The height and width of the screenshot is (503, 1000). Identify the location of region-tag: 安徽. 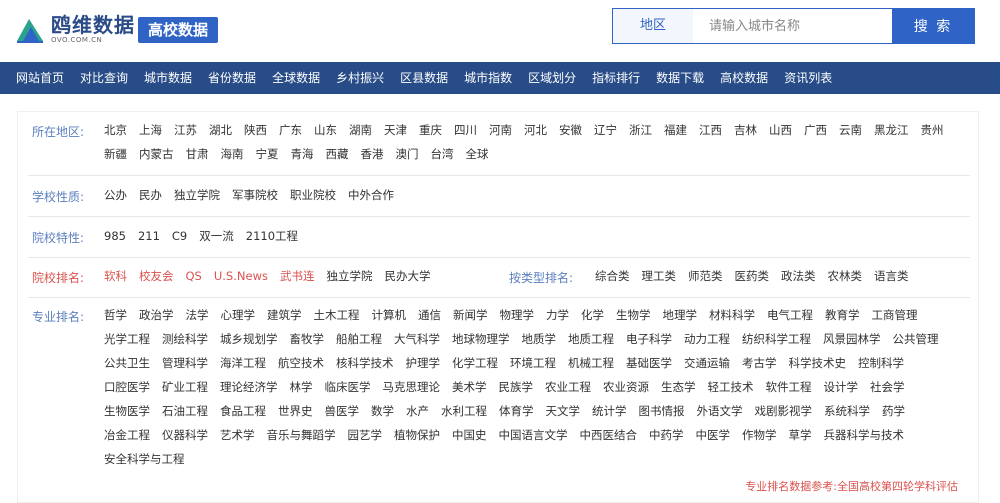
(570, 130).